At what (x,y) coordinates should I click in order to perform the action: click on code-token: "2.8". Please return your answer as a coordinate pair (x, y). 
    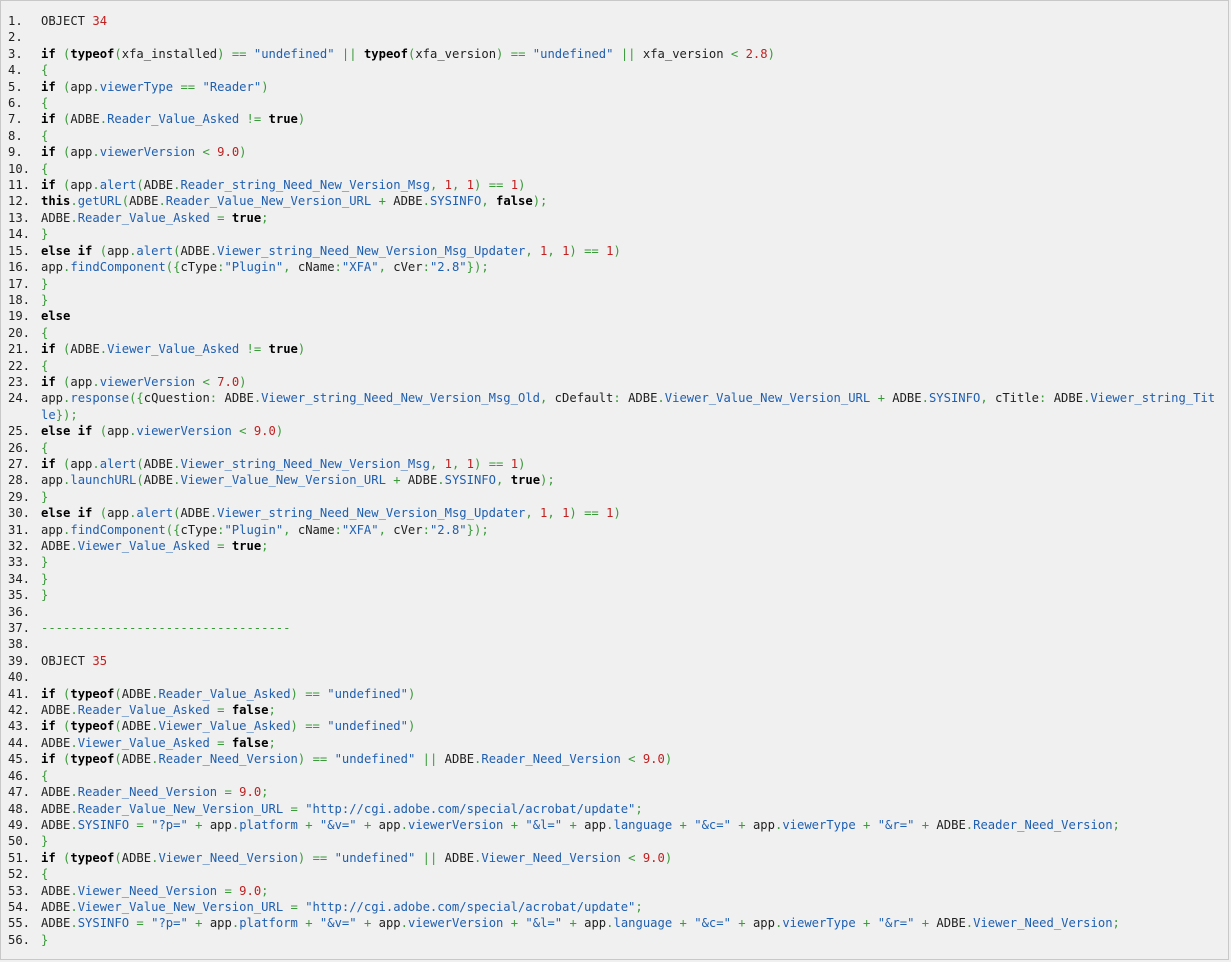
    Looking at the image, I should click on (448, 529).